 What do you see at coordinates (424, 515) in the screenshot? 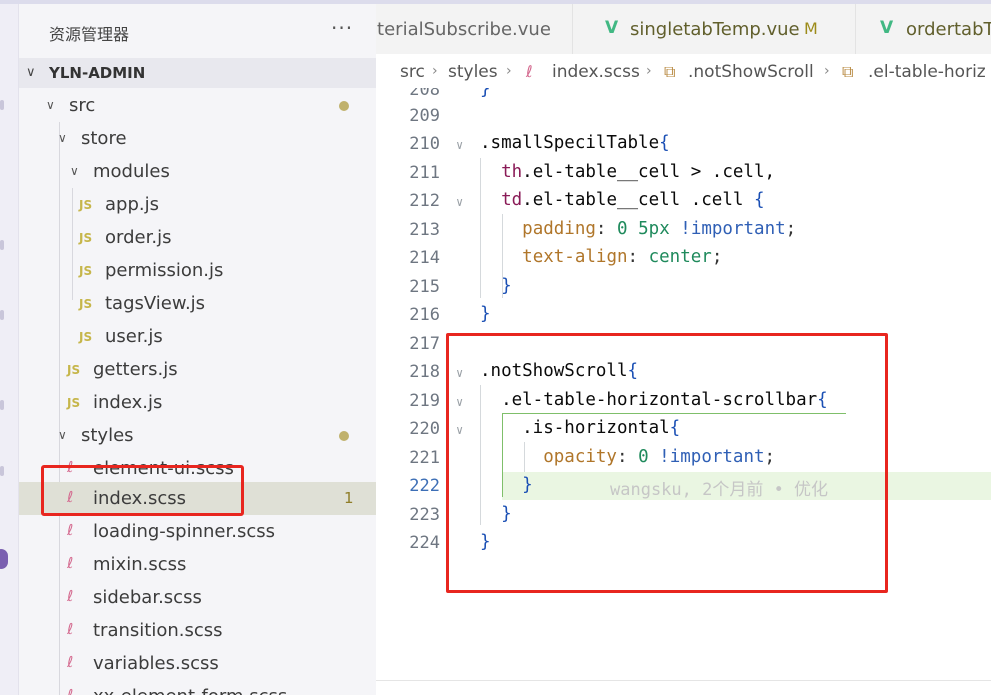
I see `line-number: 223` at bounding box center [424, 515].